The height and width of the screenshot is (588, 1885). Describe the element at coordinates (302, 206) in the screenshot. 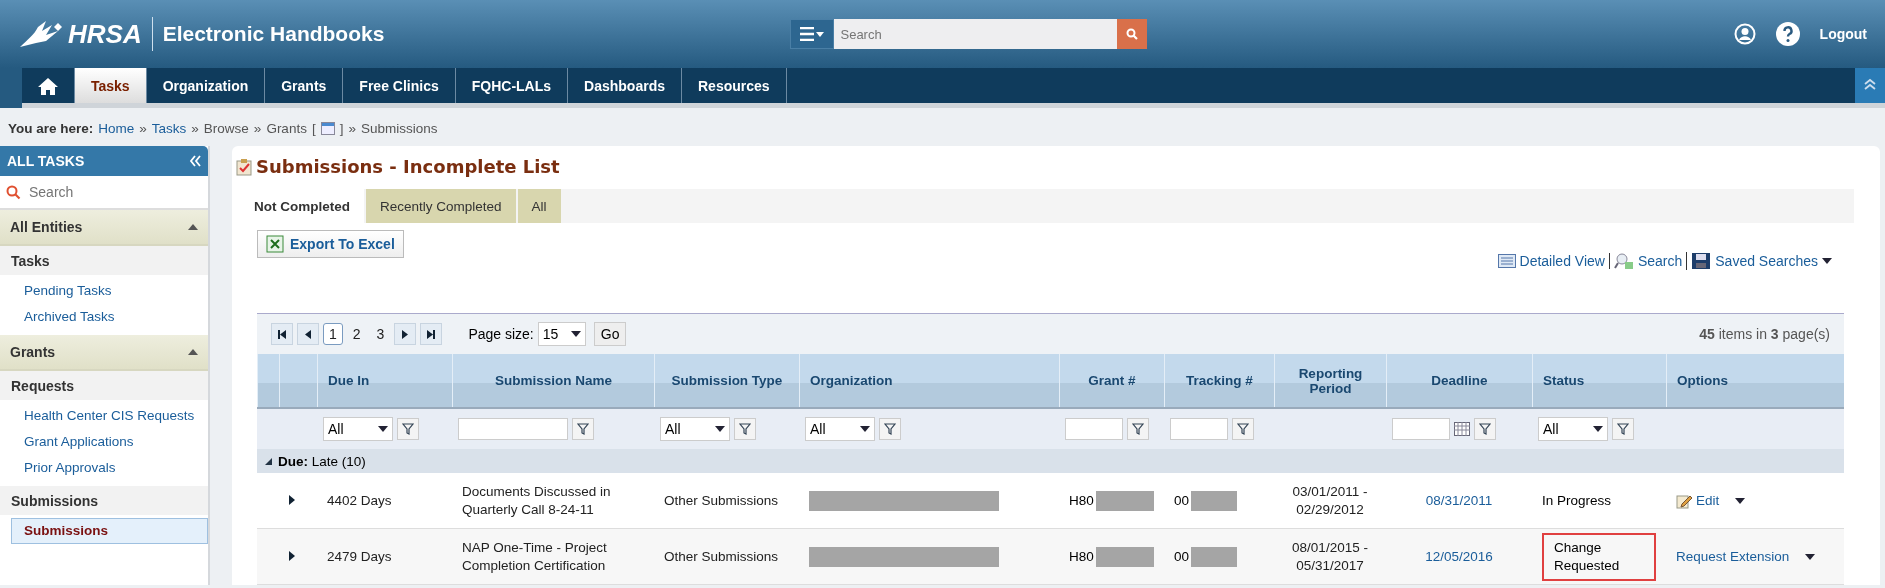

I see `list-tab: Not Completed` at that location.